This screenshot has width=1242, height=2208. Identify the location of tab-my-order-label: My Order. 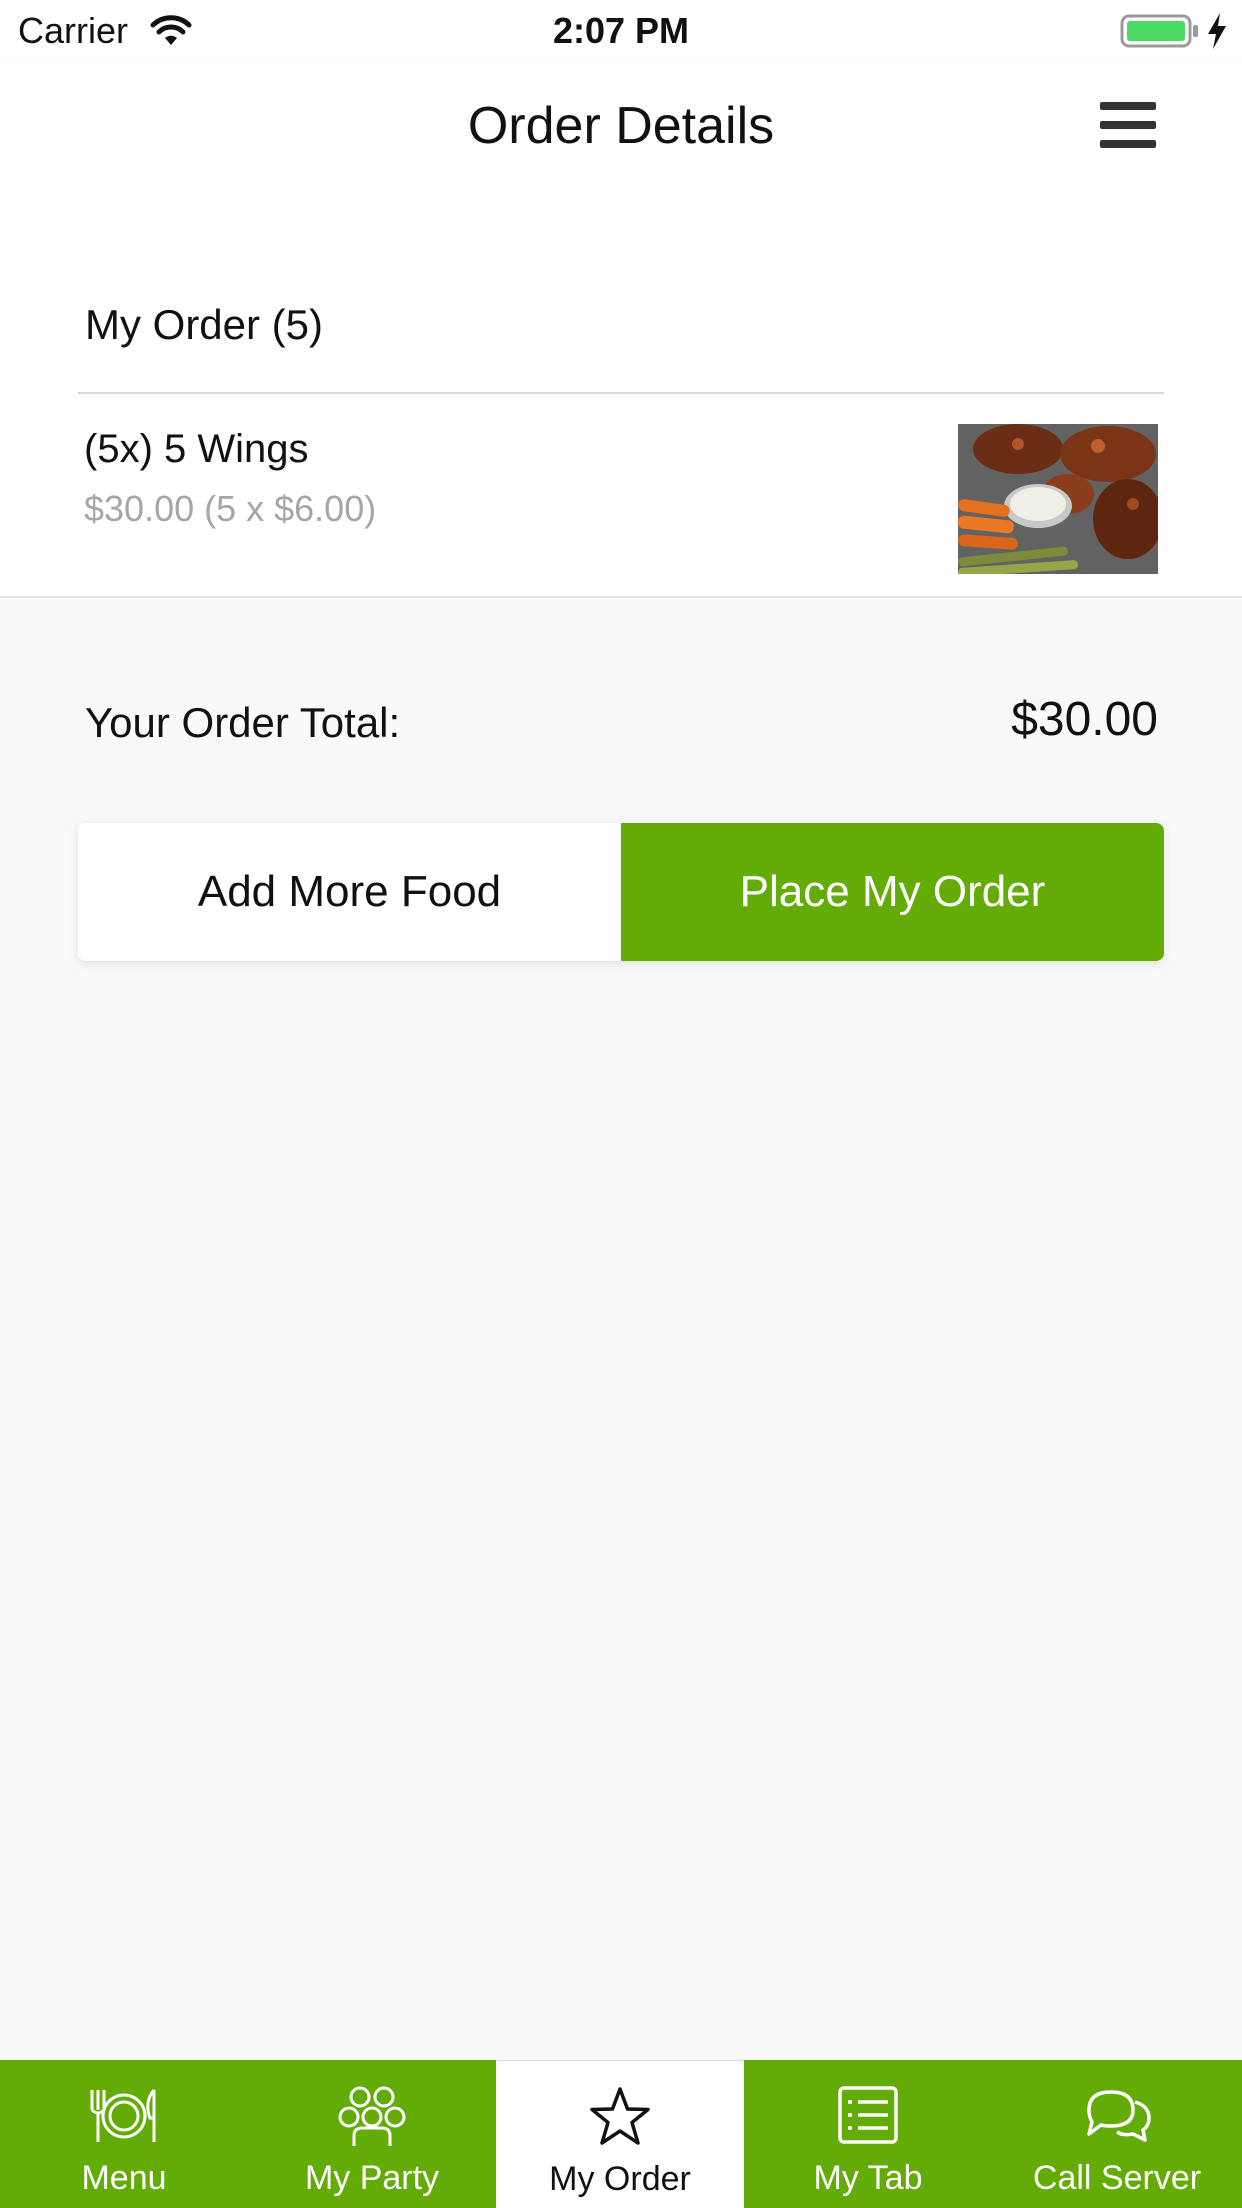
(620, 2179).